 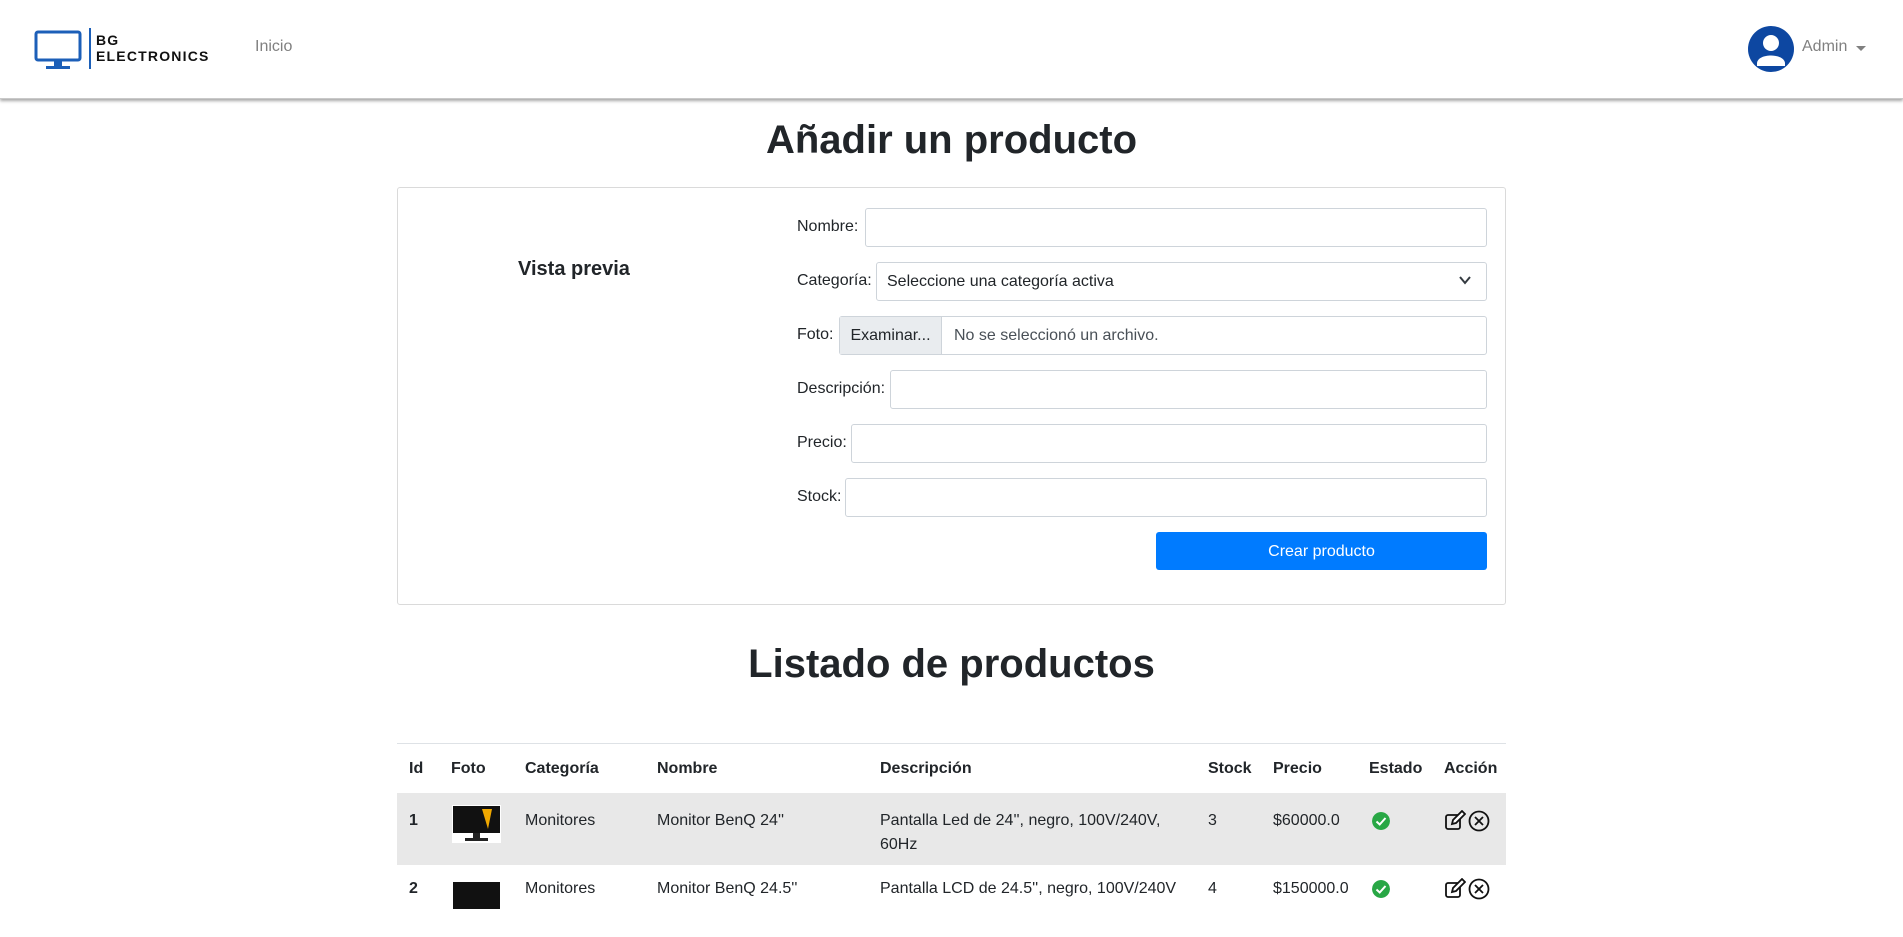 I want to click on row-stock: 4, so click(x=1212, y=888).